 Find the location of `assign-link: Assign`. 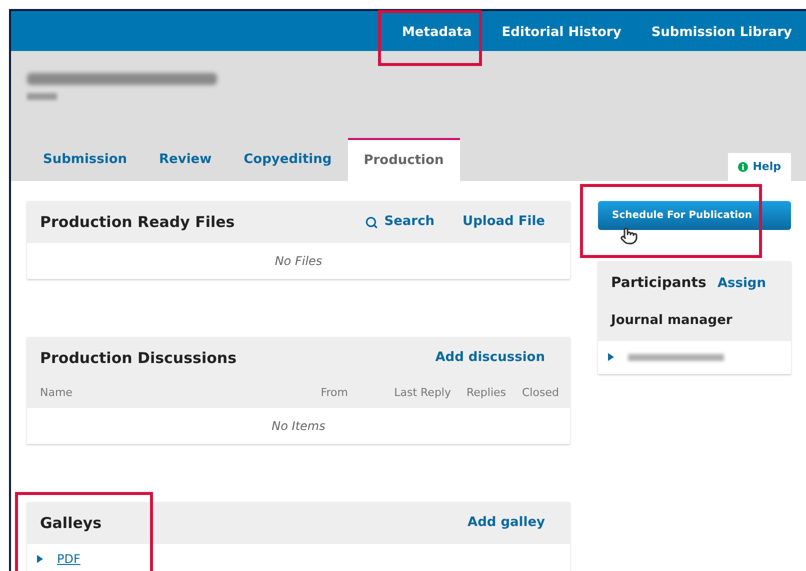

assign-link: Assign is located at coordinates (741, 284).